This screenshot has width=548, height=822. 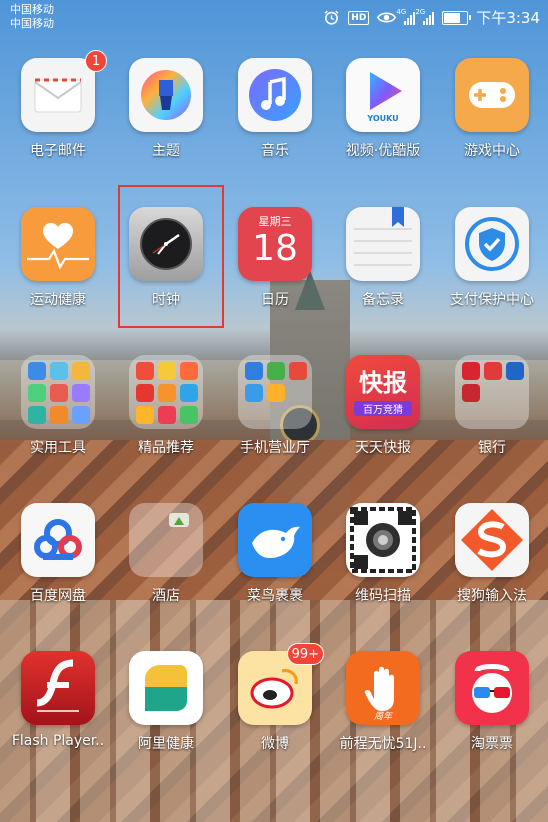 What do you see at coordinates (58, 448) in the screenshot?
I see `app-label: 实用工具` at bounding box center [58, 448].